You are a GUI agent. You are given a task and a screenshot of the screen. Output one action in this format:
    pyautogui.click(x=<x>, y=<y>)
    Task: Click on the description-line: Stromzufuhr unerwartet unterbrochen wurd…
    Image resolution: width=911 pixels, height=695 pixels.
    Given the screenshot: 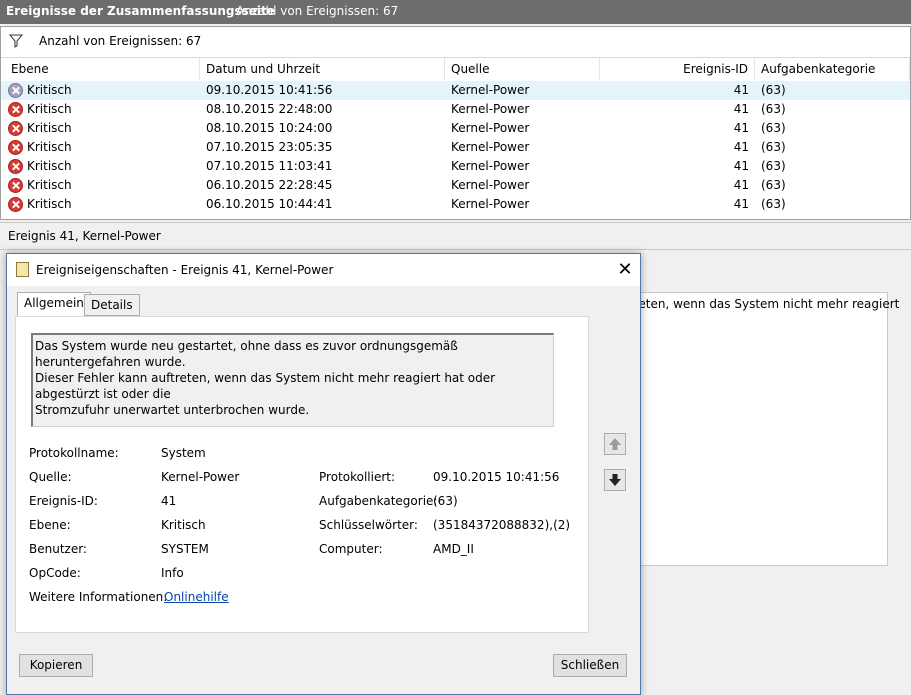 What is the action you would take?
    pyautogui.click(x=172, y=410)
    